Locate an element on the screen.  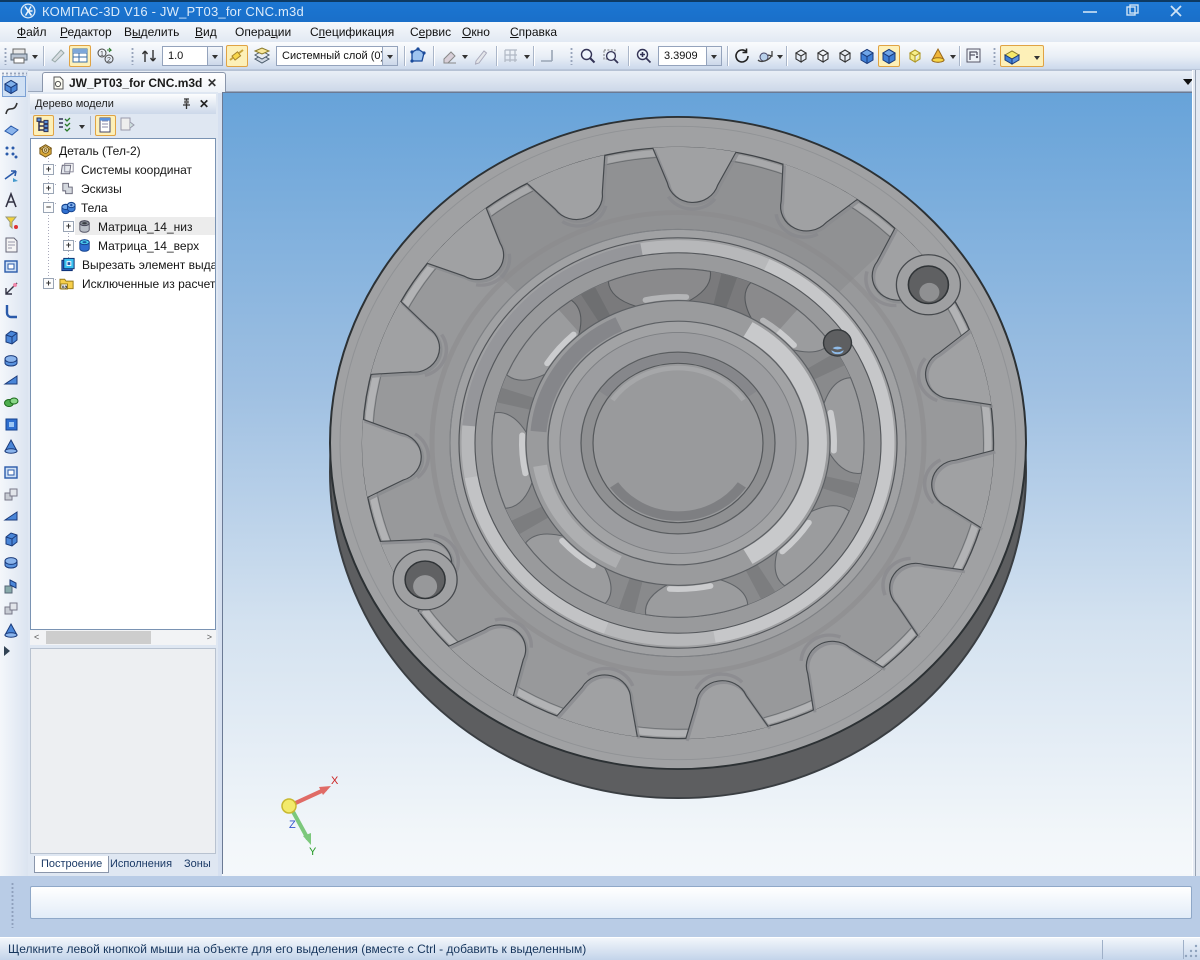
svg-text: 1 is located at coordinates (102, 54).